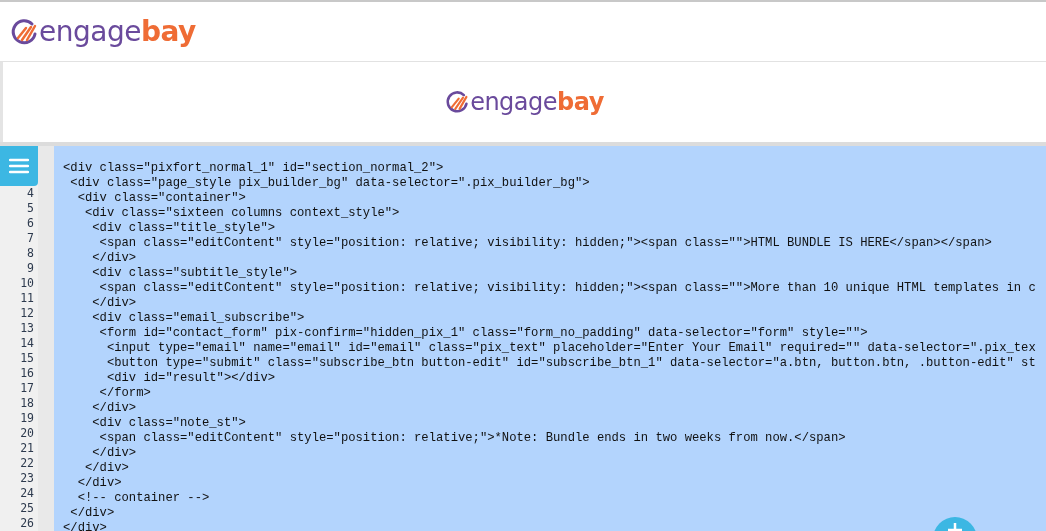 This screenshot has width=1046, height=531. Describe the element at coordinates (143, 498) in the screenshot. I see `code-line: <!-- container -->` at that location.